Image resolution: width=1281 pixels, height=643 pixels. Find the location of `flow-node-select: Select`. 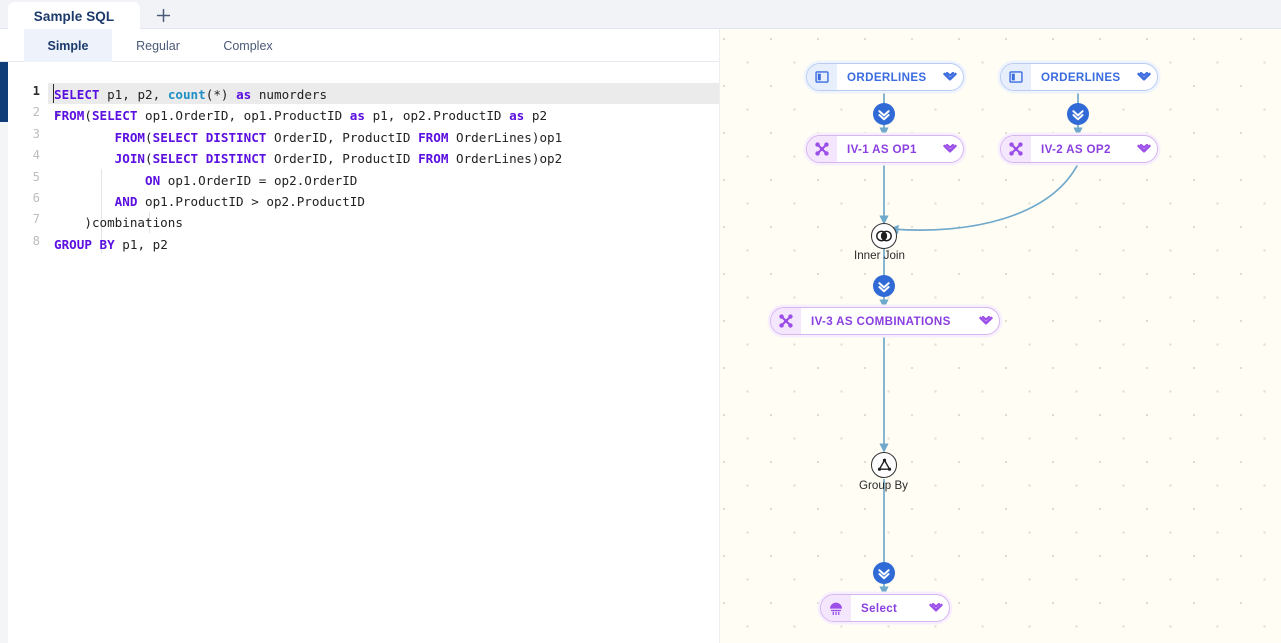

flow-node-select: Select is located at coordinates (885, 608).